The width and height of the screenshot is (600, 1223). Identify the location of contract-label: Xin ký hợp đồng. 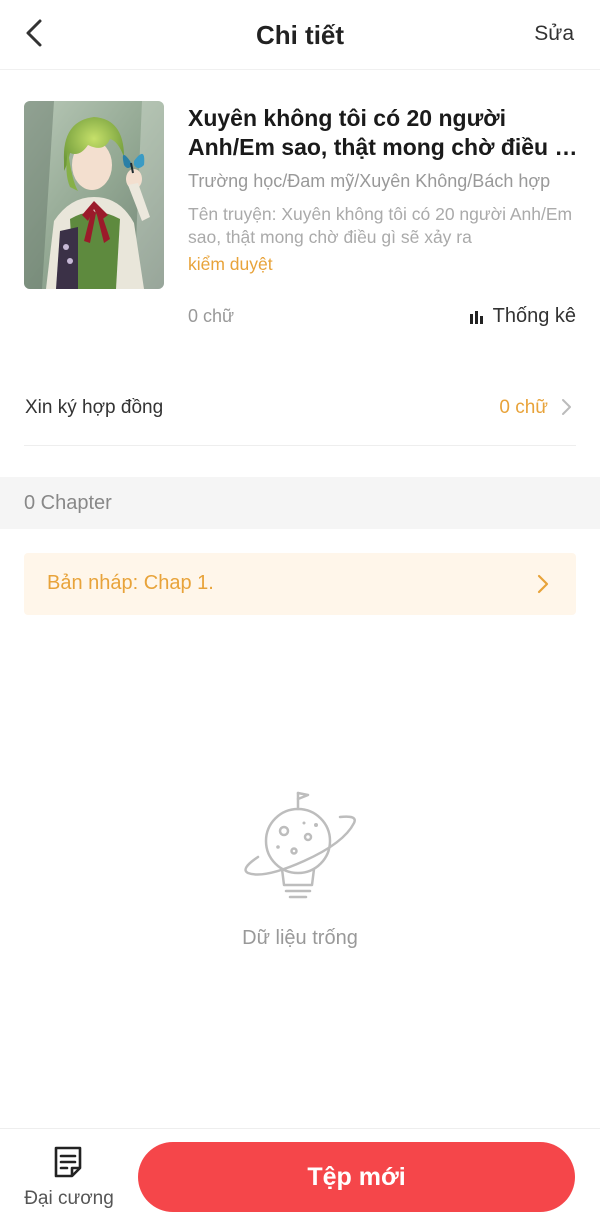
(94, 407).